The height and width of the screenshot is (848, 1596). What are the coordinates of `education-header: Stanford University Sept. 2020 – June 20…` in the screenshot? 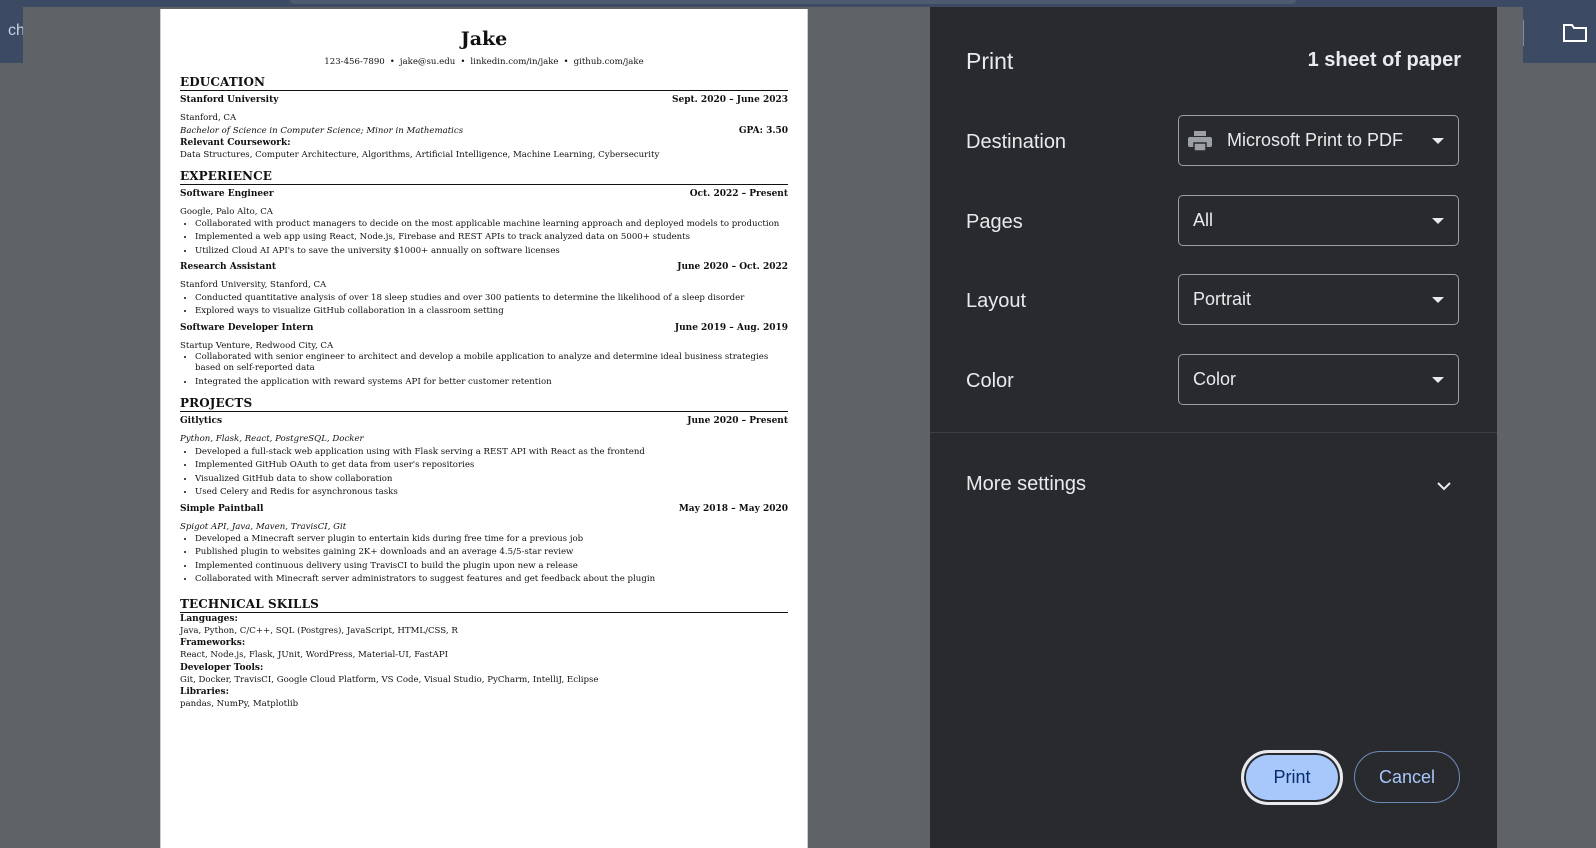 It's located at (484, 100).